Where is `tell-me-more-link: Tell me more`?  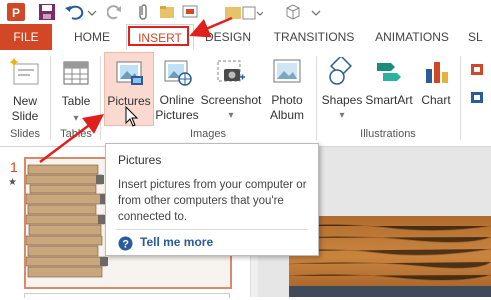
tell-me-more-link: Tell me more is located at coordinates (176, 242).